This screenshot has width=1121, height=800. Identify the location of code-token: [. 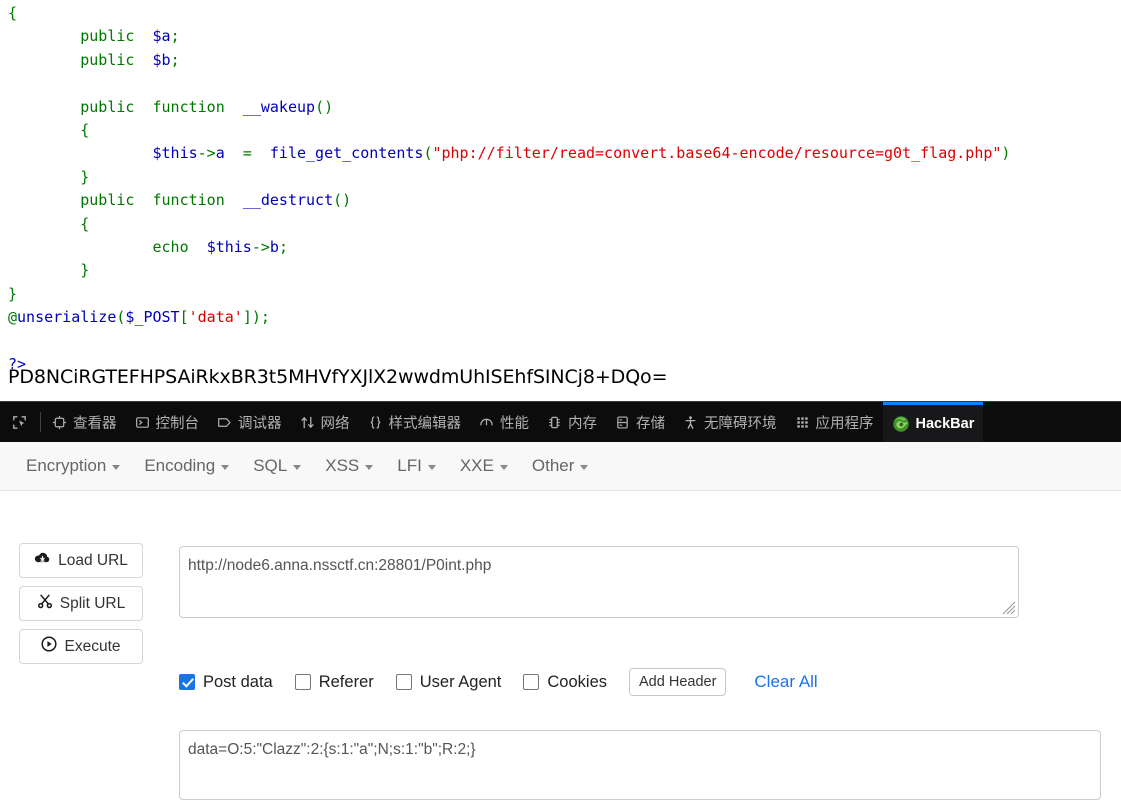
(184, 317).